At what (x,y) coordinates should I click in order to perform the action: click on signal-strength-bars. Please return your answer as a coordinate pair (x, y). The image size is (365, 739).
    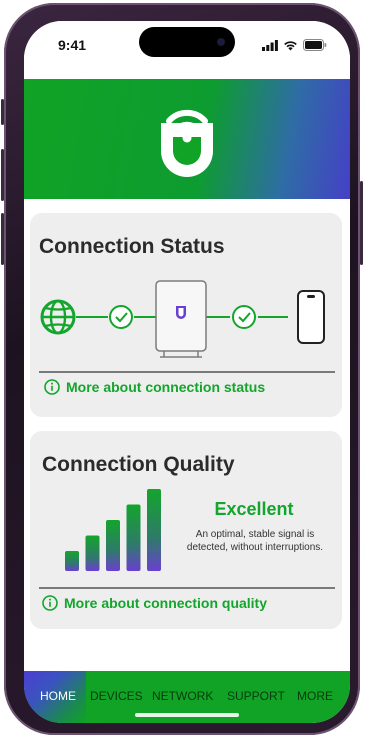
    Looking at the image, I should click on (113, 530).